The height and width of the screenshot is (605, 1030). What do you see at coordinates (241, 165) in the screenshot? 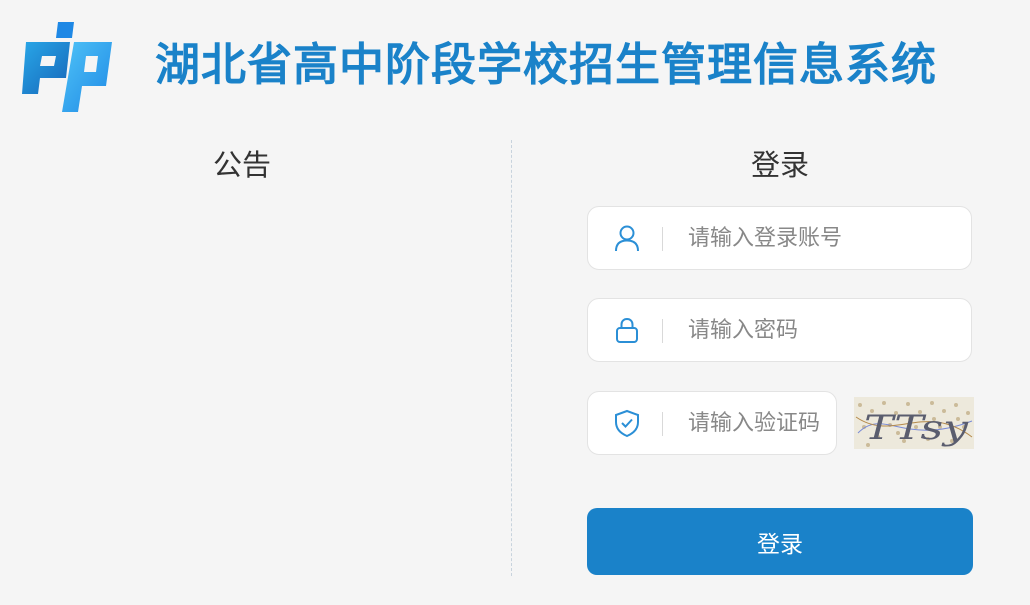
I see `notice-heading: 公告` at bounding box center [241, 165].